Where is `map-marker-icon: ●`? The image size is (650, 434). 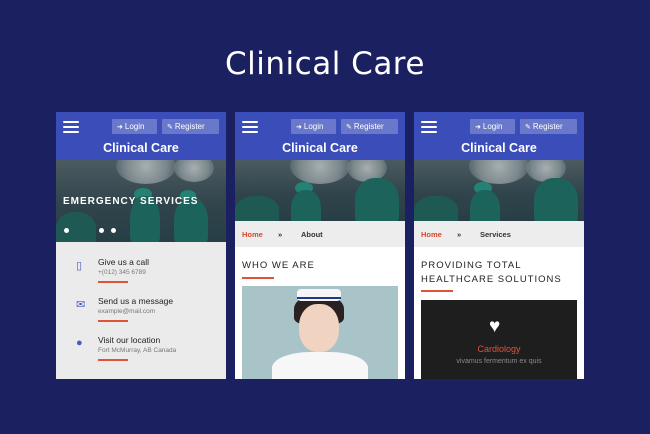 map-marker-icon: ● is located at coordinates (79, 343).